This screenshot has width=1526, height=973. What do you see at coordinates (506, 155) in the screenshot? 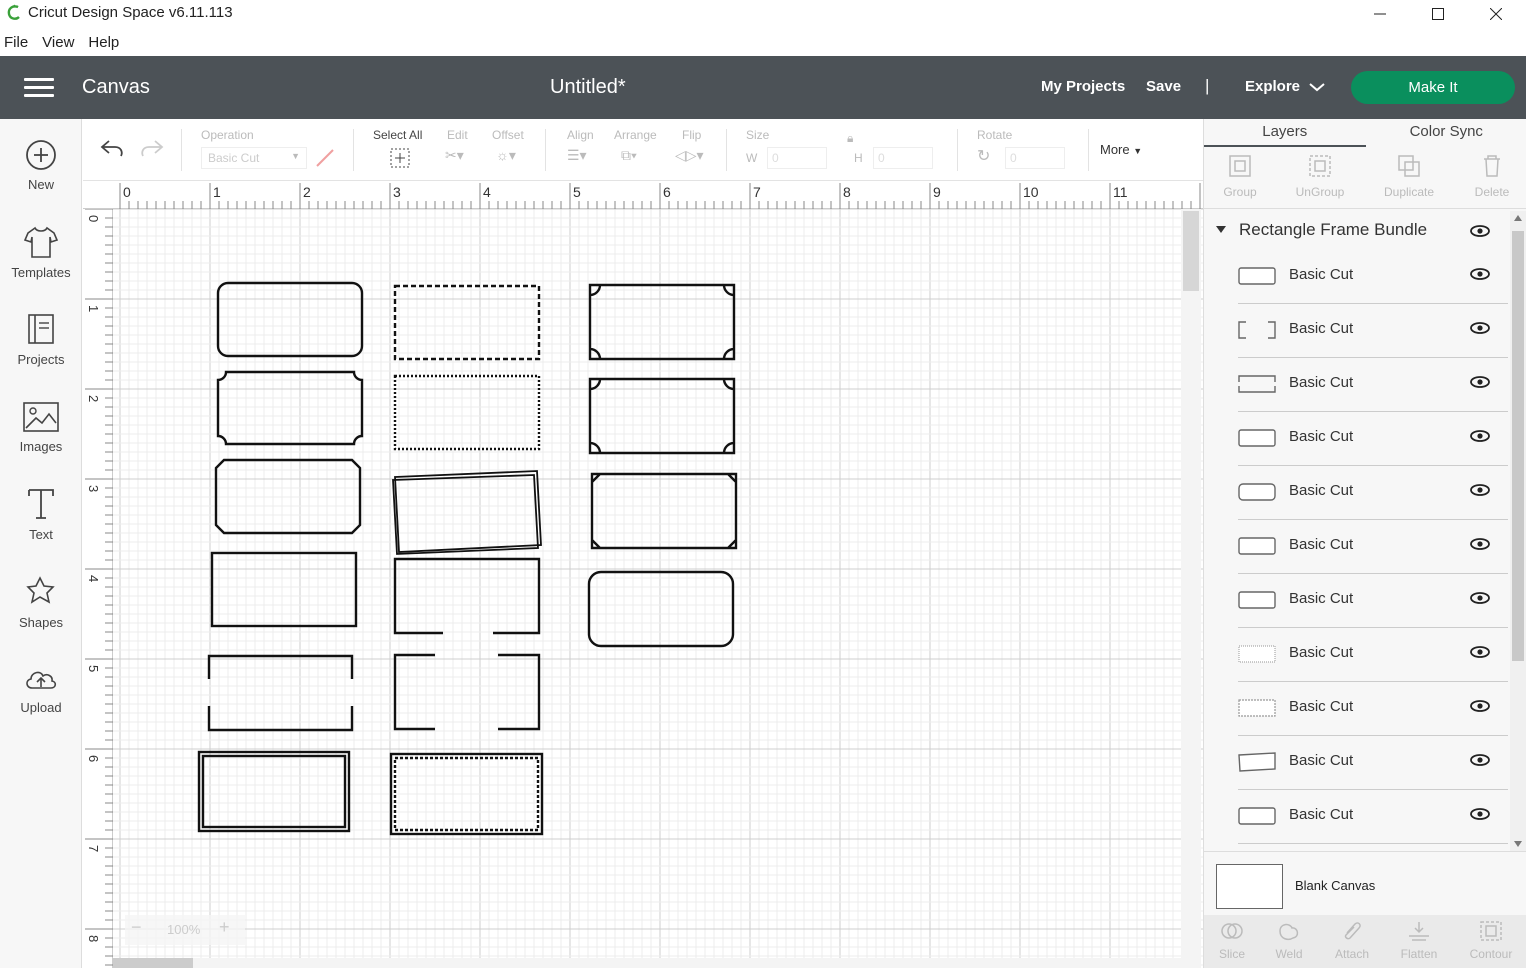
I see `offset-icon: ☼▾` at bounding box center [506, 155].